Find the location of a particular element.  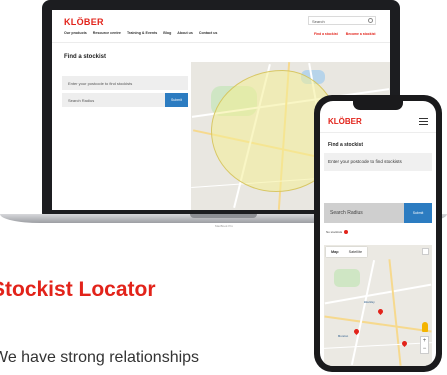

postcode-input: Enter your postcode to find stockists is located at coordinates (125, 83).